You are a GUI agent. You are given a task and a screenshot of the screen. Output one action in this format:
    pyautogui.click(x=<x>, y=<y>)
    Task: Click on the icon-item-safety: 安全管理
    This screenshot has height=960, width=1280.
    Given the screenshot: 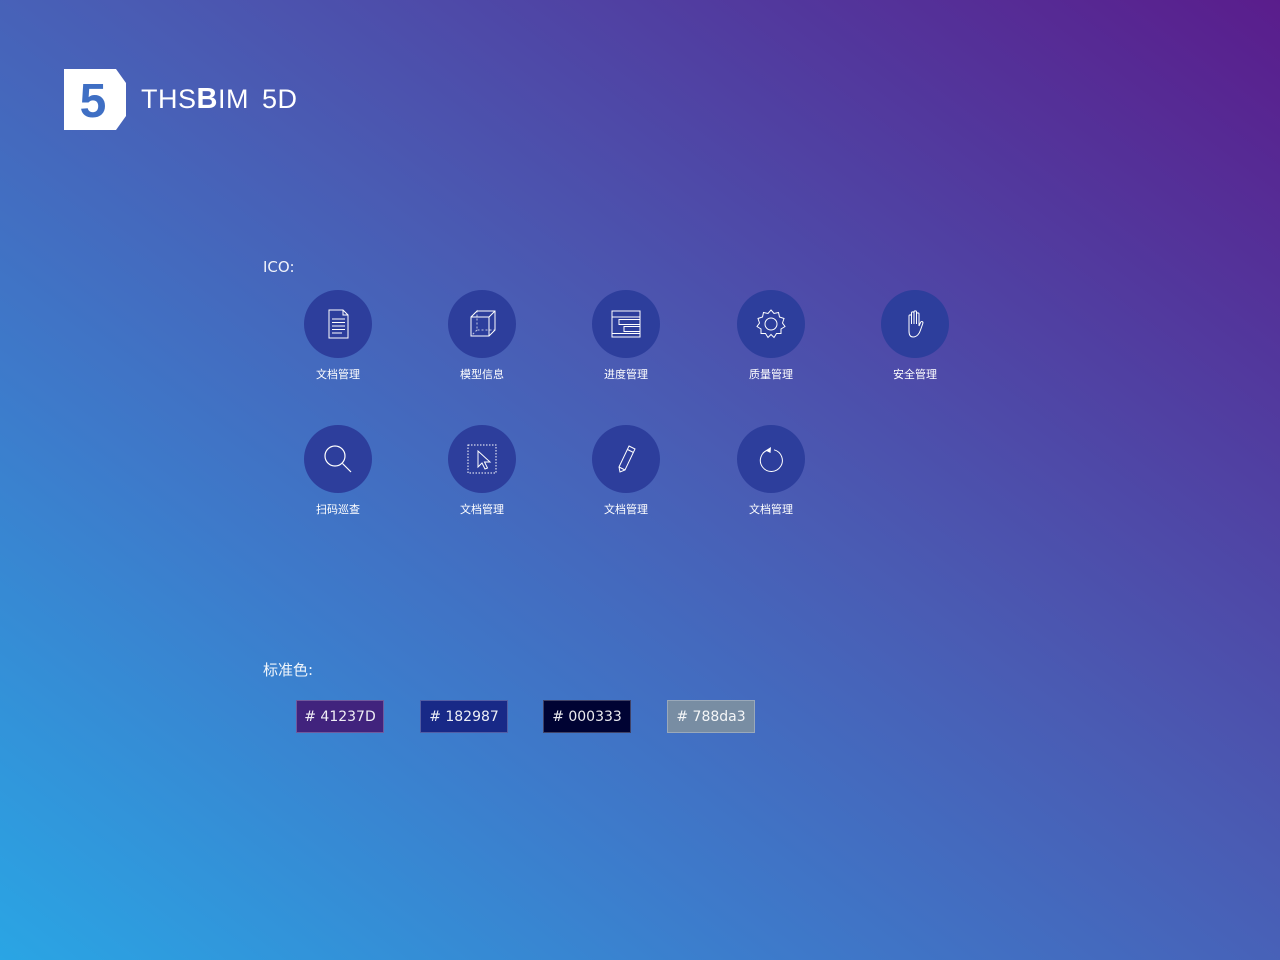 What is the action you would take?
    pyautogui.click(x=915, y=336)
    